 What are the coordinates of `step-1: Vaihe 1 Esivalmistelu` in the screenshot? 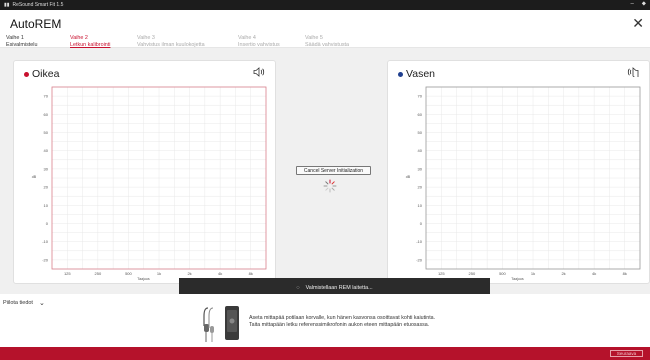 It's located at (38, 41).